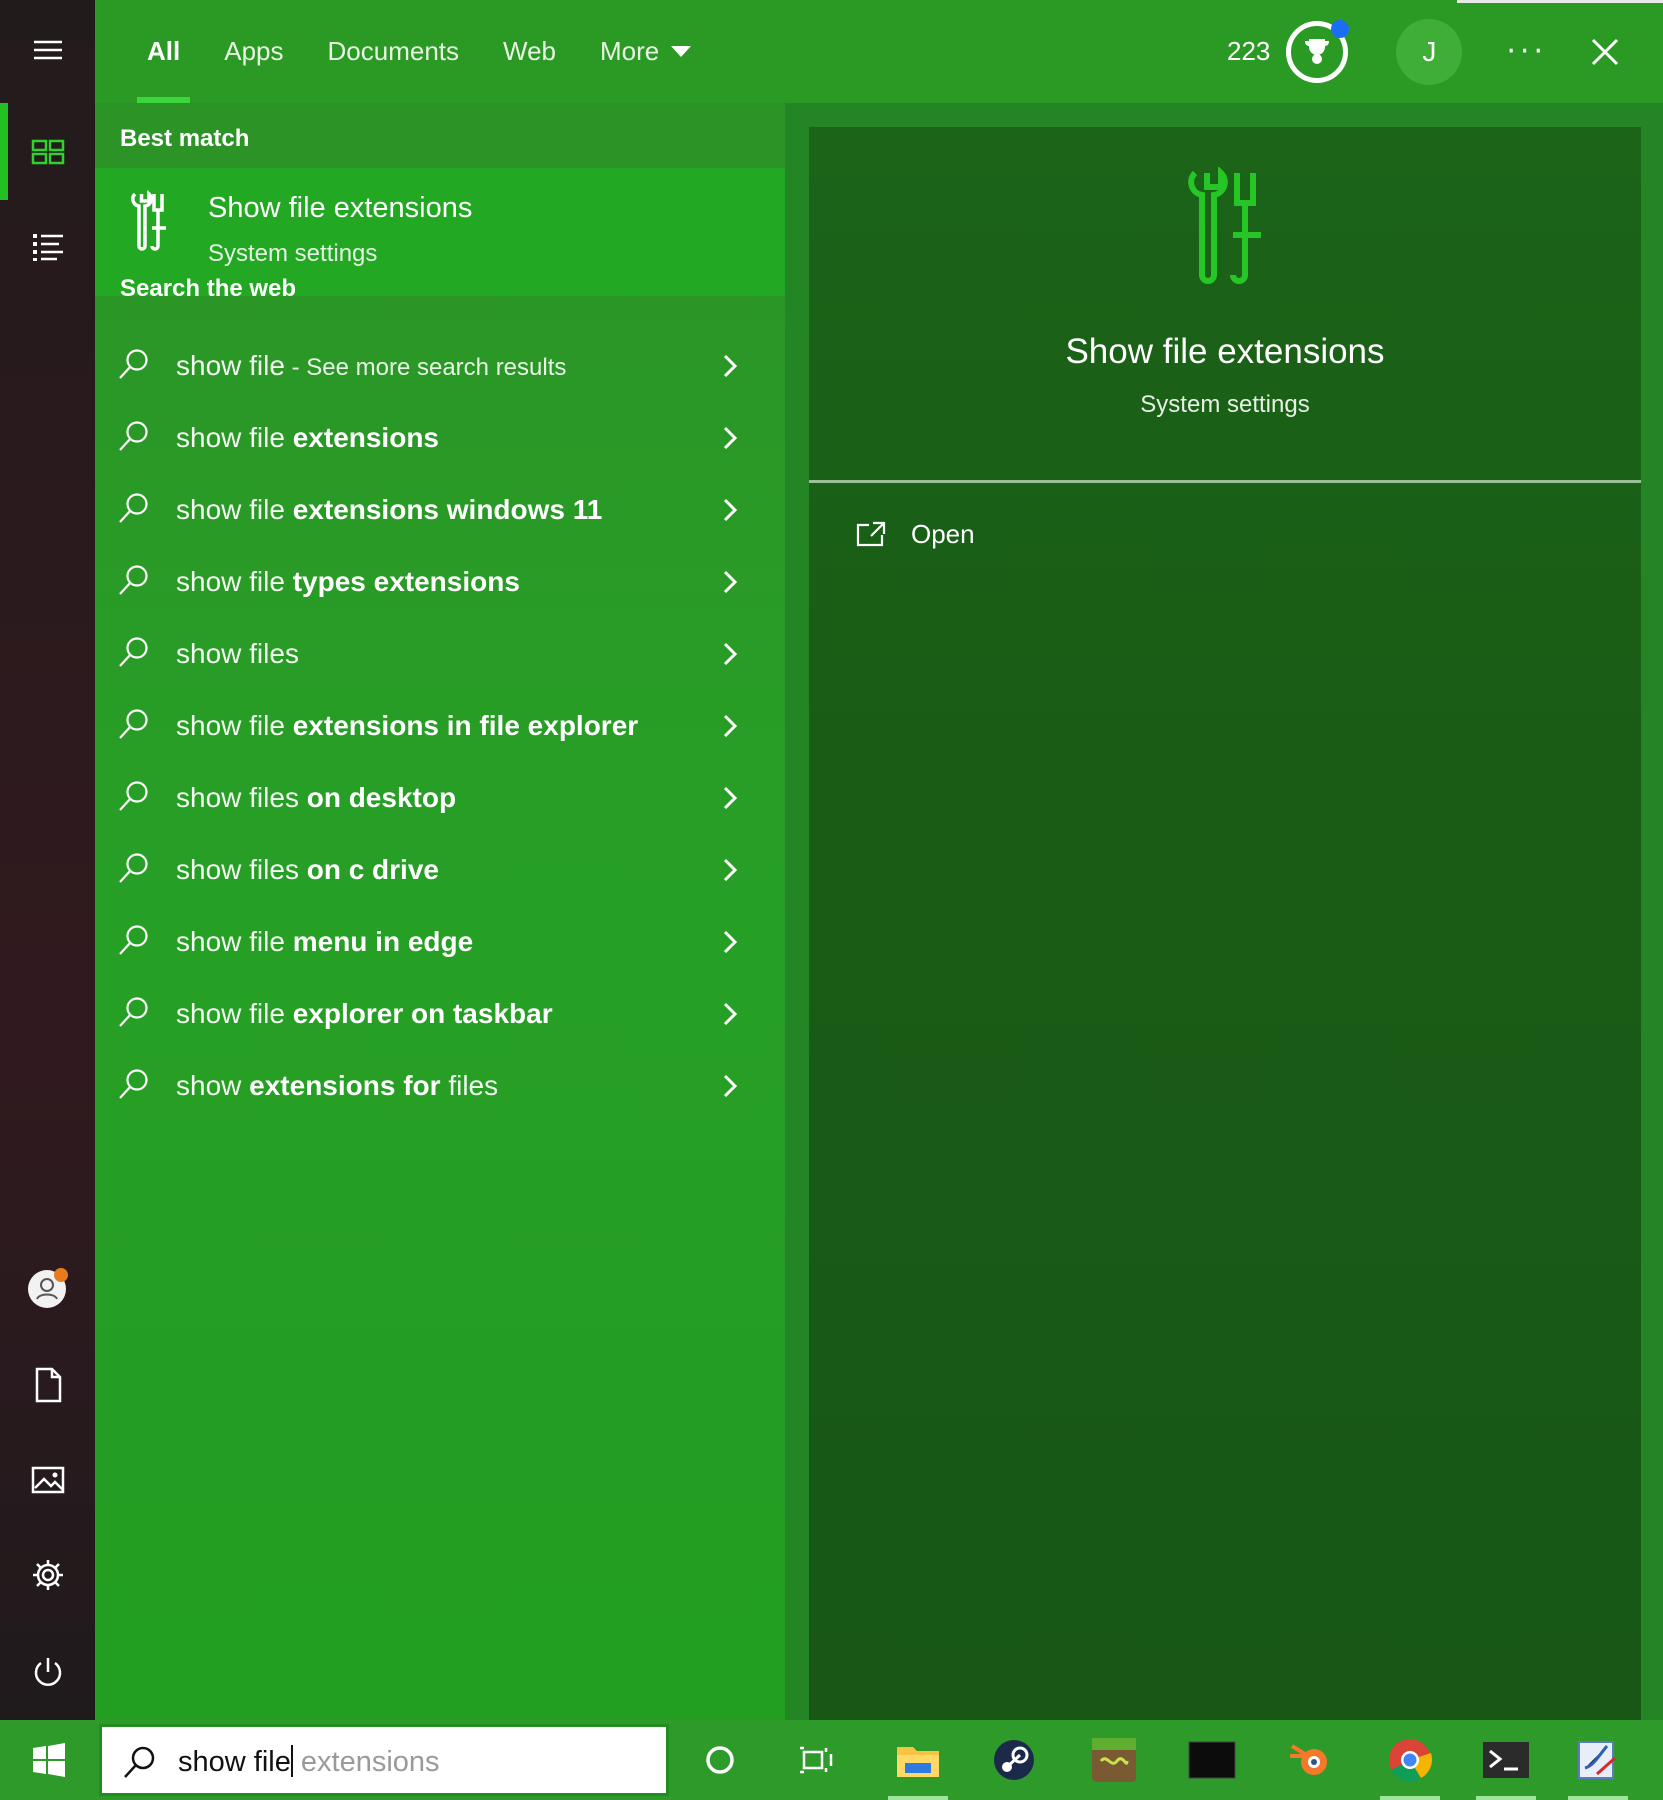 The image size is (1663, 1800). I want to click on web-result-item: show file extensions windows 11, so click(440, 510).